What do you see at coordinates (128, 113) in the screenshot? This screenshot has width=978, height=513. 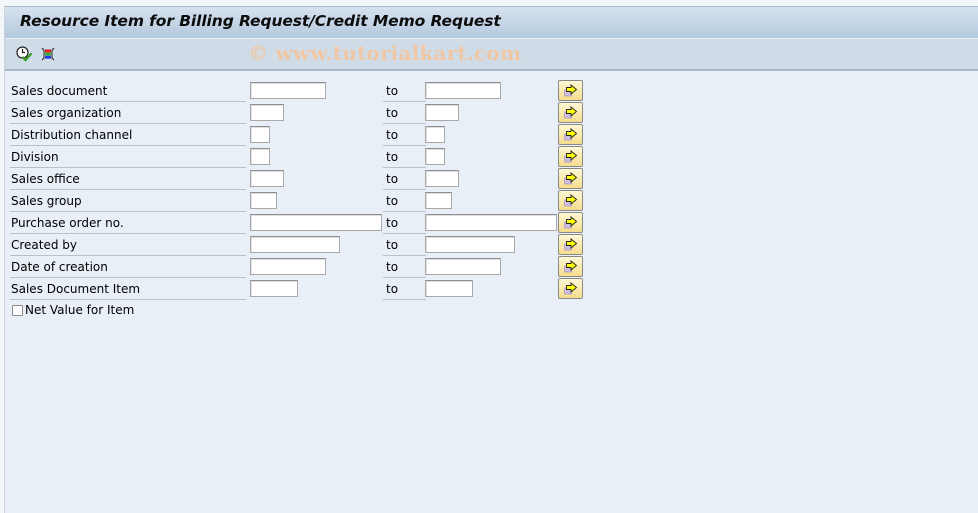 I see `field-label: Sales organization` at bounding box center [128, 113].